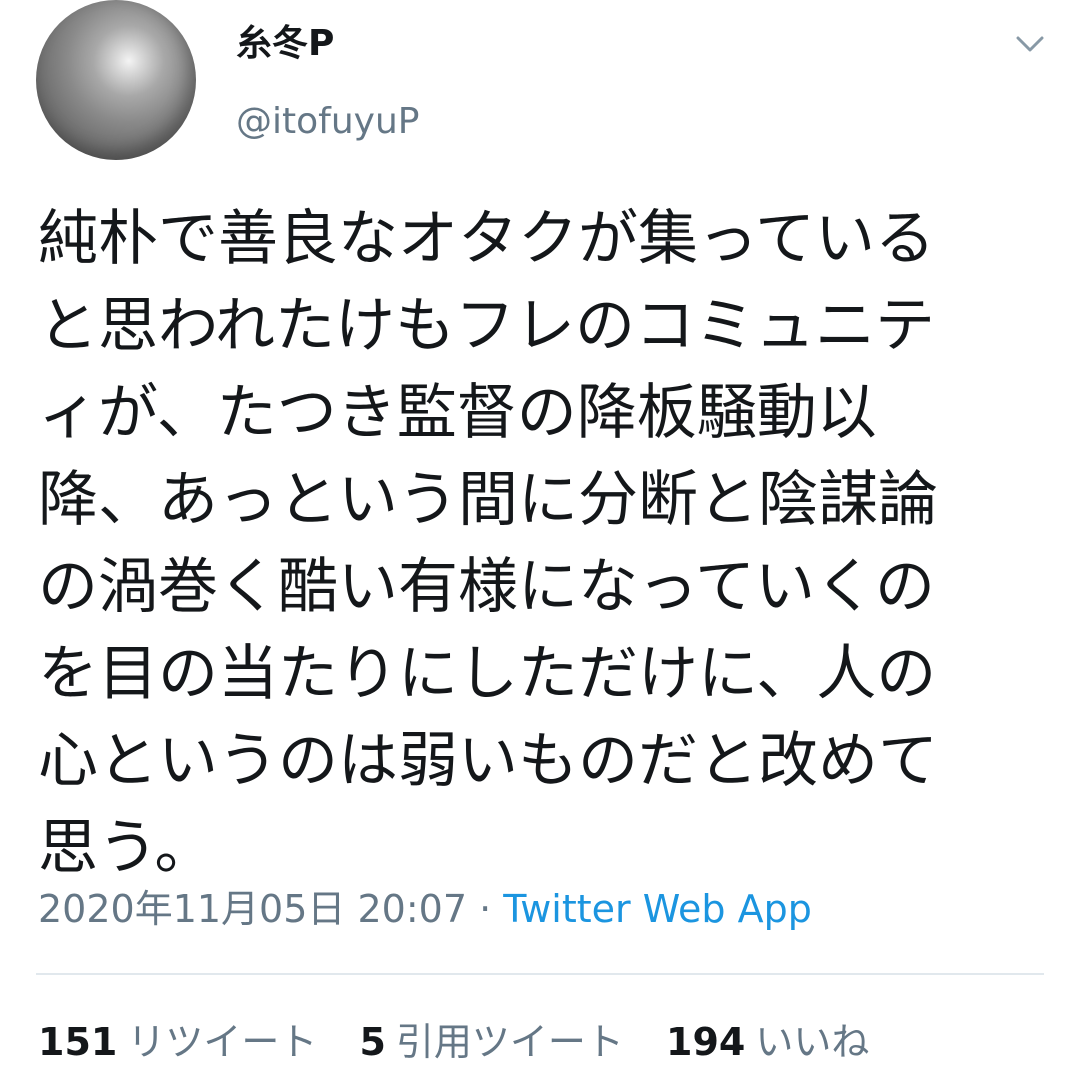 The width and height of the screenshot is (1068, 1089). I want to click on likes-count: 194, so click(706, 1042).